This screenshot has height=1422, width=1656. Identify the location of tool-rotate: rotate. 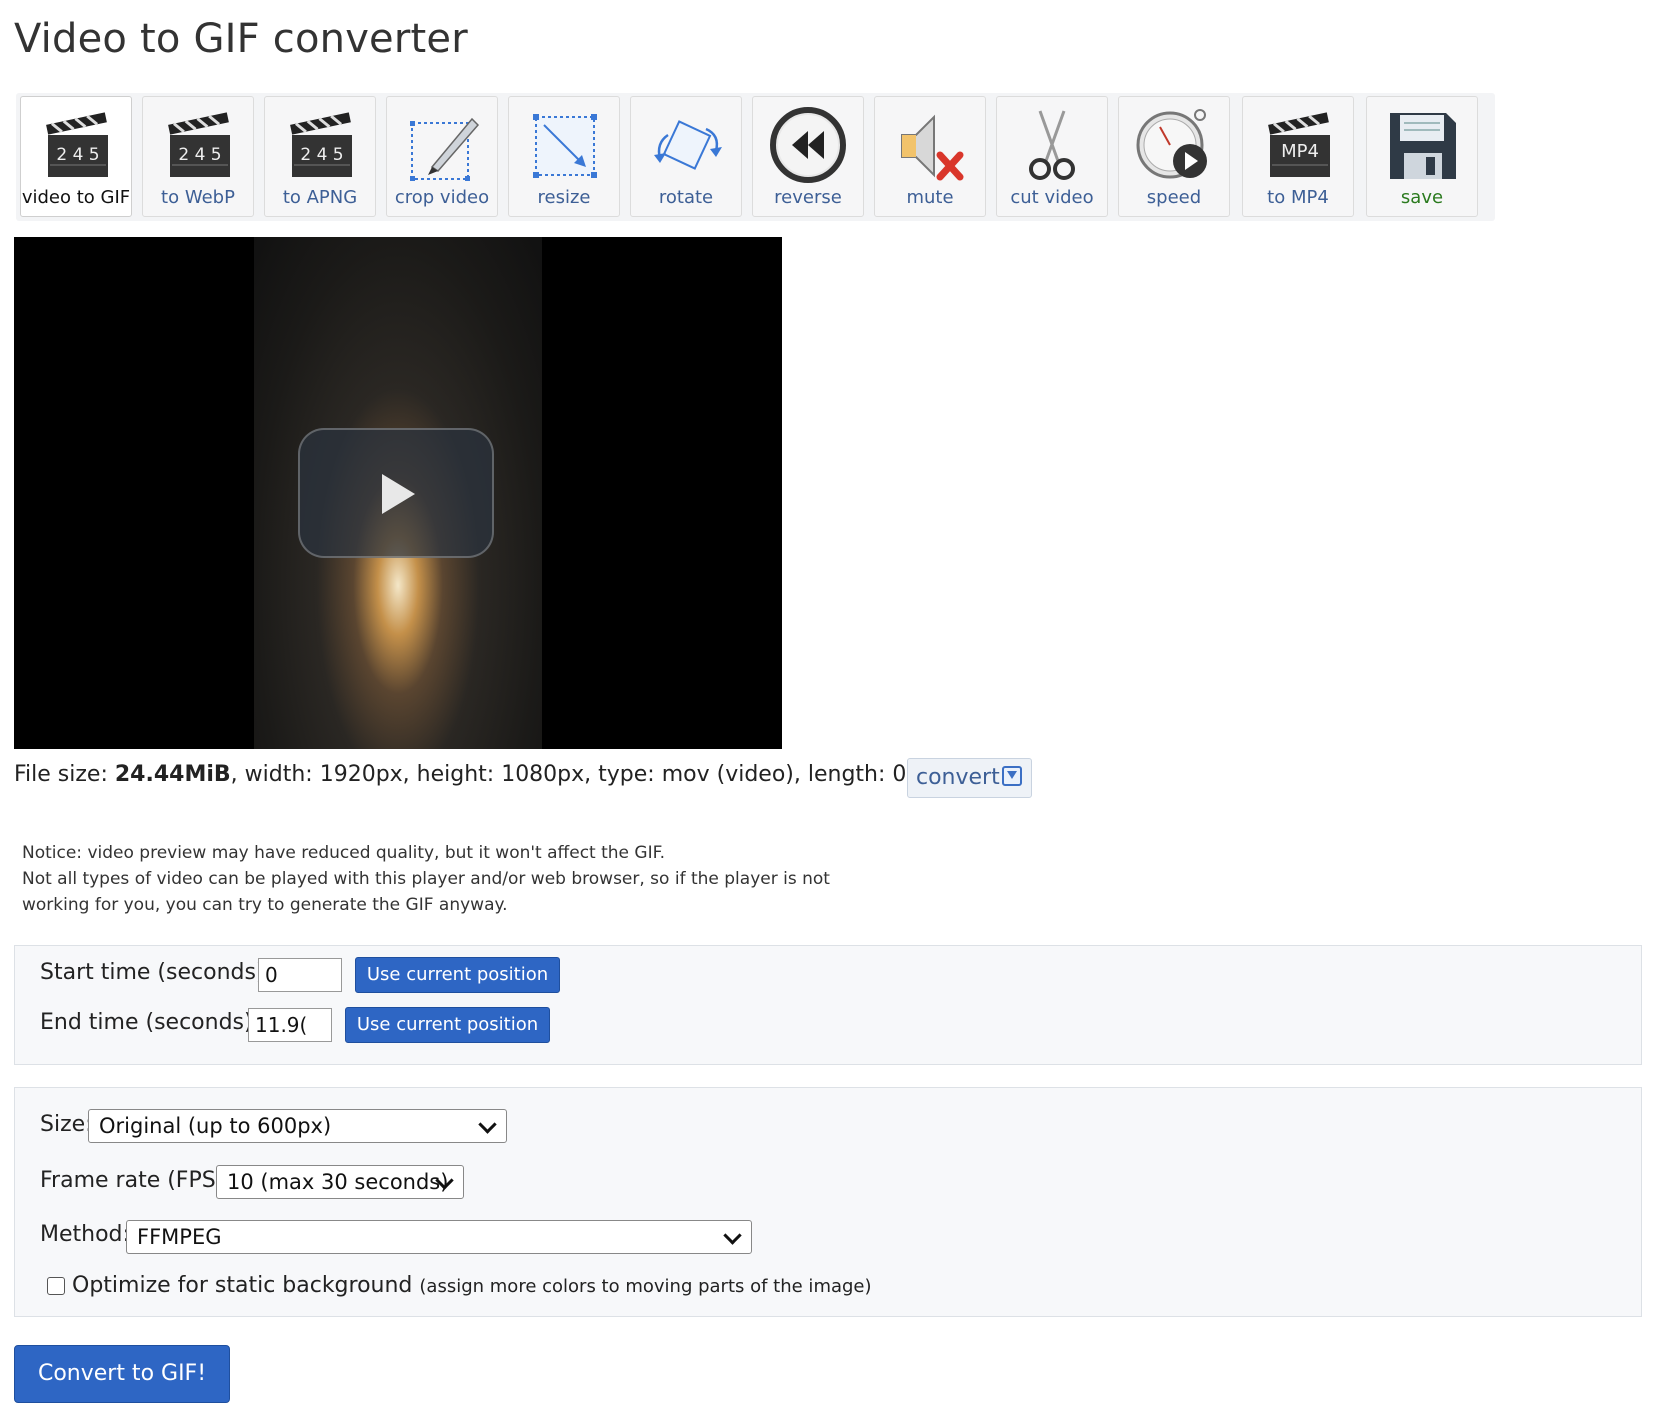
(686, 156).